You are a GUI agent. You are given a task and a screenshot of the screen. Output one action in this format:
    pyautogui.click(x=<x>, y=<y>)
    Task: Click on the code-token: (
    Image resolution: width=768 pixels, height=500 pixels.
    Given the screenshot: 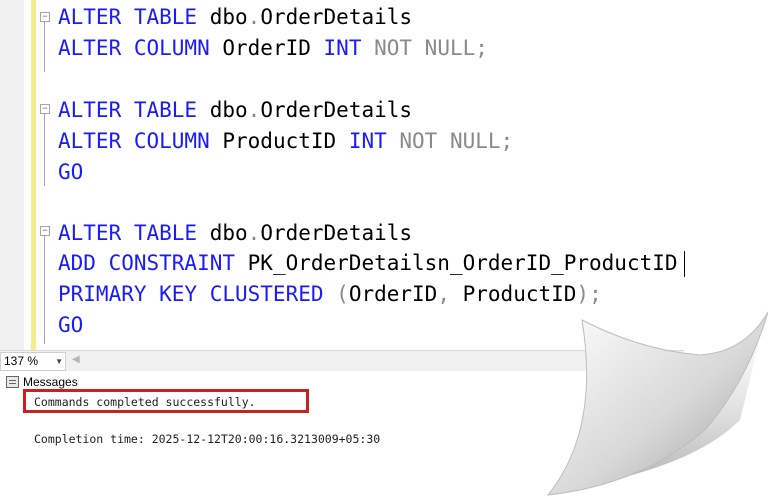 What is the action you would take?
    pyautogui.click(x=342, y=294)
    